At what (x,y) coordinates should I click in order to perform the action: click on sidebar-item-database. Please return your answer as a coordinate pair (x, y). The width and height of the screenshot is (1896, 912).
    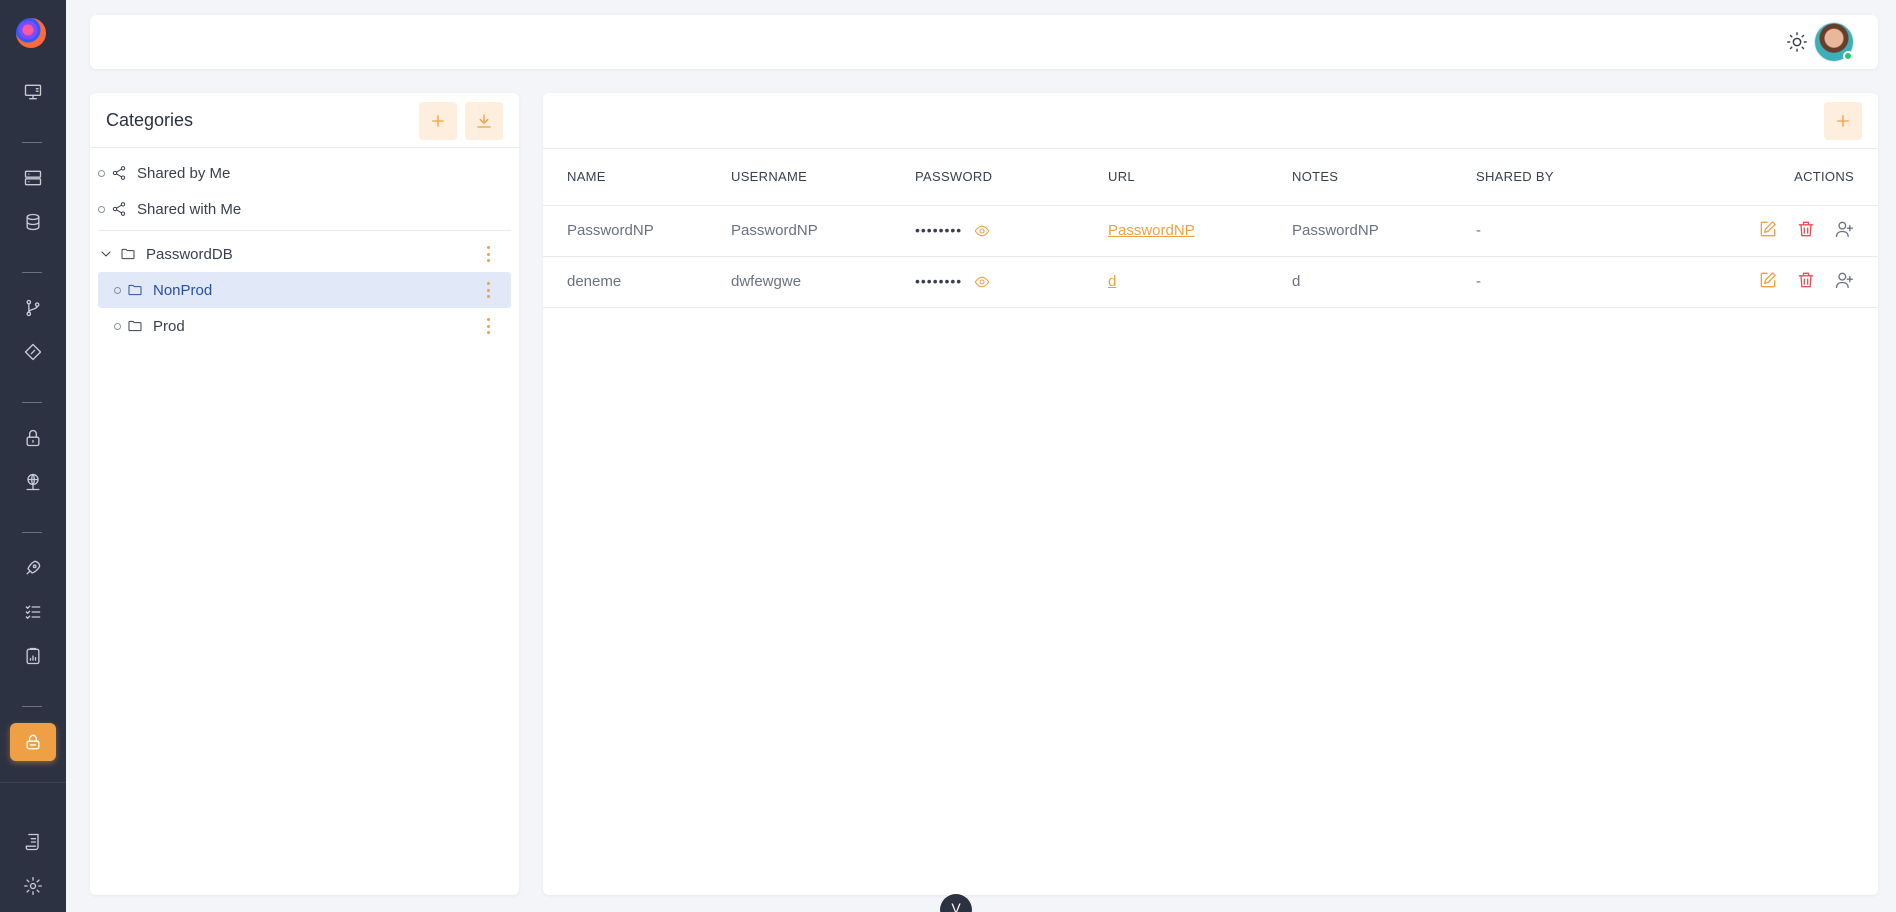
    Looking at the image, I should click on (33, 222).